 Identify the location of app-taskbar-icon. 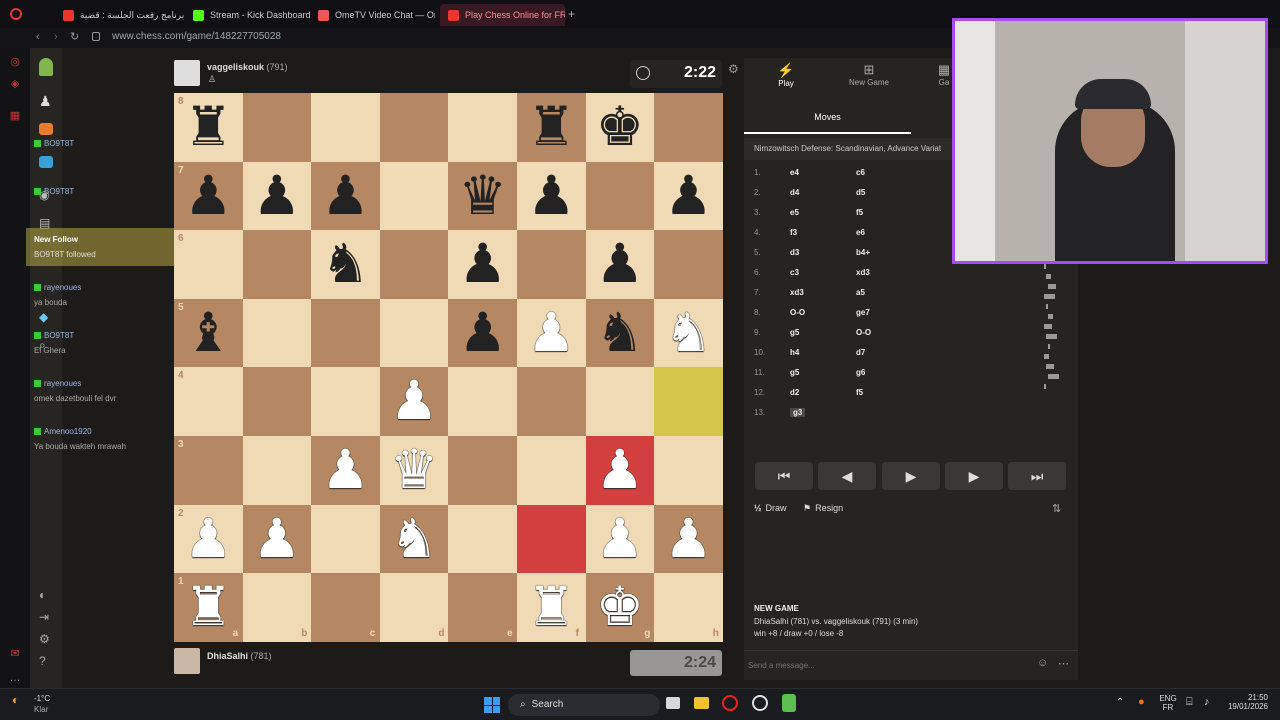
(760, 703).